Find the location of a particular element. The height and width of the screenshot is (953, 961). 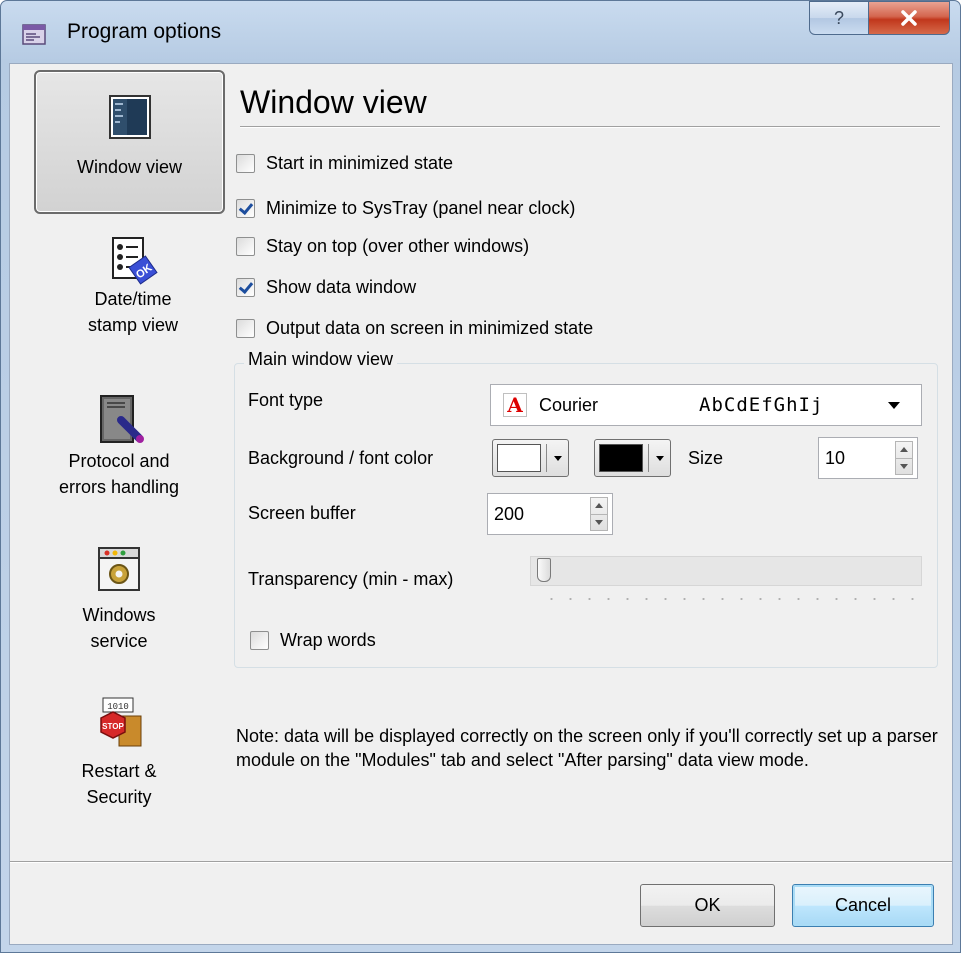

window-title: Program options is located at coordinates (144, 31).